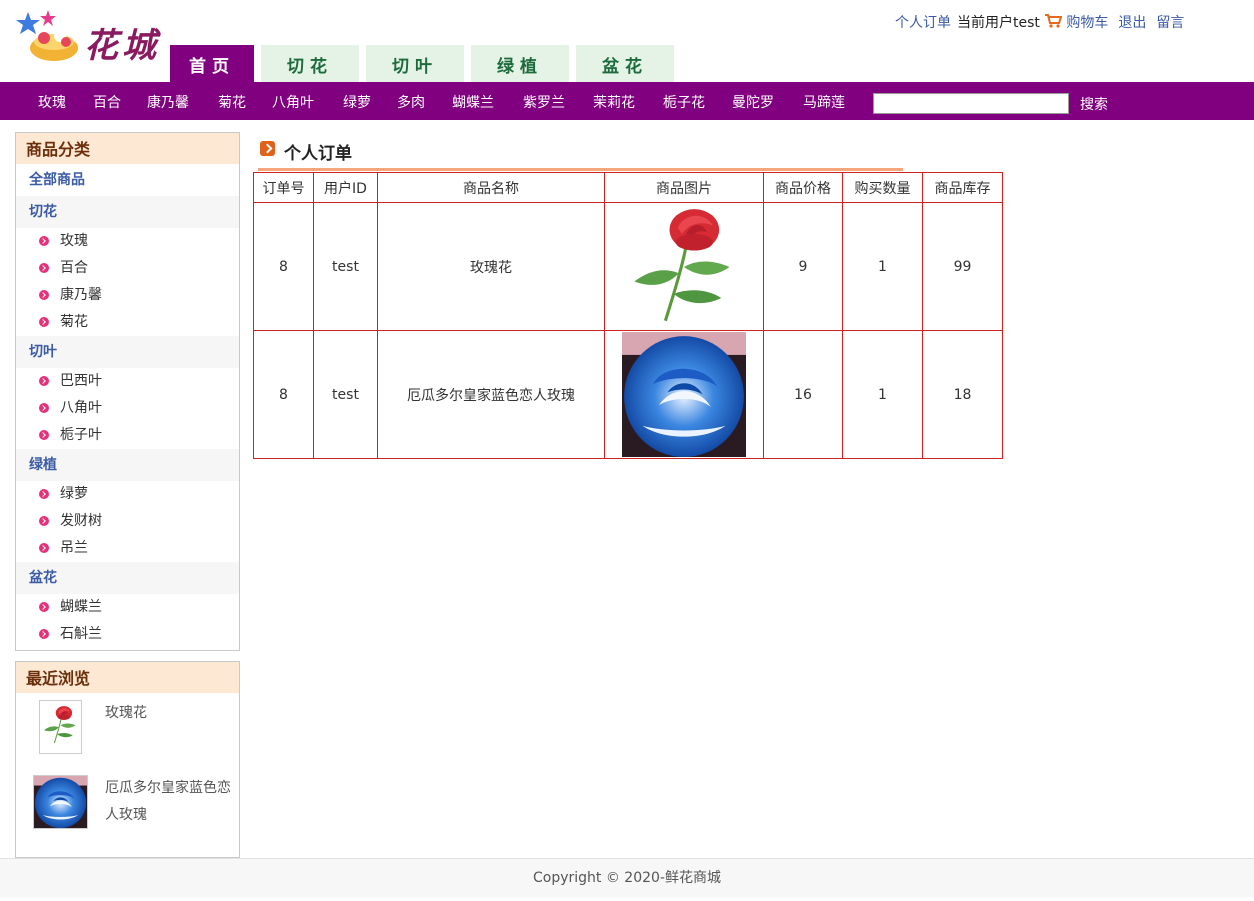  I want to click on recent-thumb-red-rose, so click(60, 727).